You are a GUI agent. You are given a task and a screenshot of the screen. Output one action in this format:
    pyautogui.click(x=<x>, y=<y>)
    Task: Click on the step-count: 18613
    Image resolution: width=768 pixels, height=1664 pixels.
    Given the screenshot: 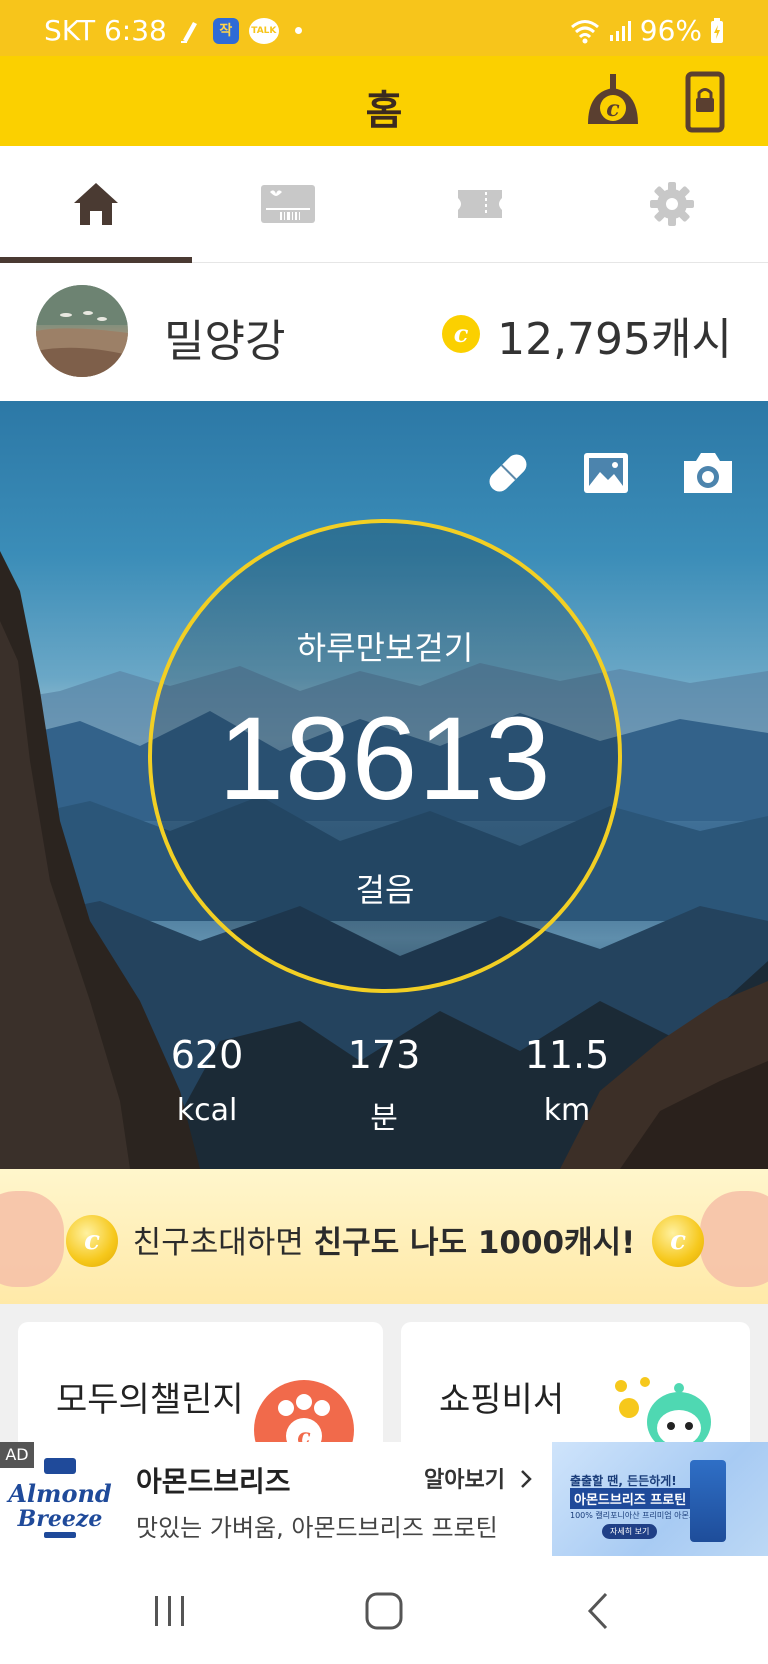 What is the action you would take?
    pyautogui.click(x=385, y=759)
    